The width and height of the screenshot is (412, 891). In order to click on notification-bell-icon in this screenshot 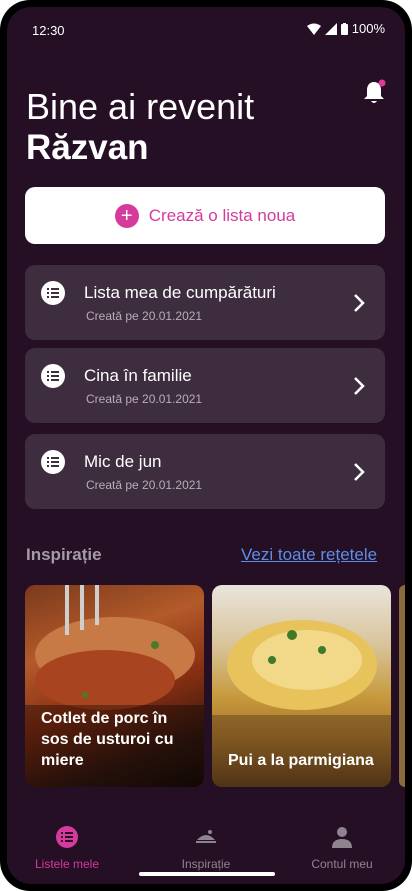, I will do `click(374, 92)`.